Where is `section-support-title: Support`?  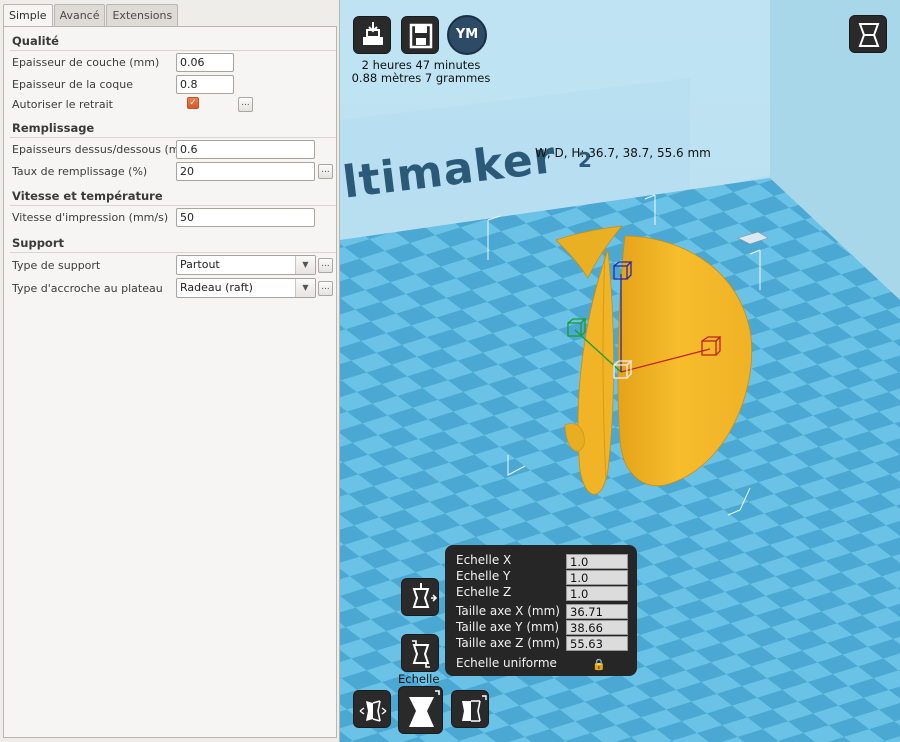 section-support-title: Support is located at coordinates (38, 243).